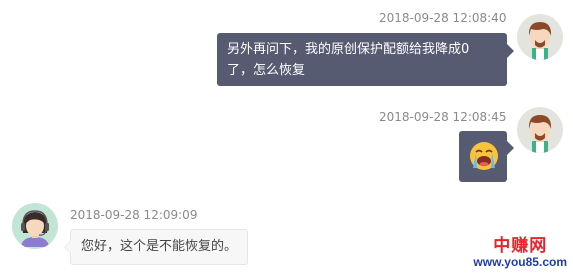 The width and height of the screenshot is (573, 273). I want to click on watermark-url: www.you85.com, so click(520, 262).